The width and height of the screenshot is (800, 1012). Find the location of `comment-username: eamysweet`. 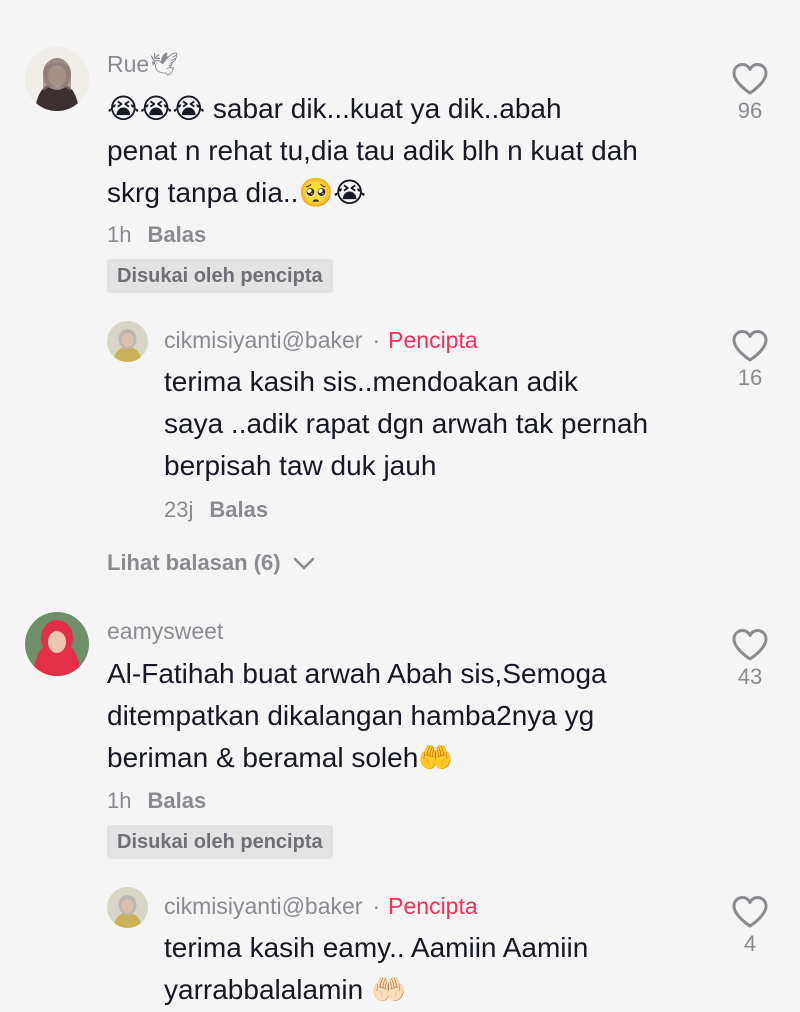

comment-username: eamysweet is located at coordinates (165, 631).